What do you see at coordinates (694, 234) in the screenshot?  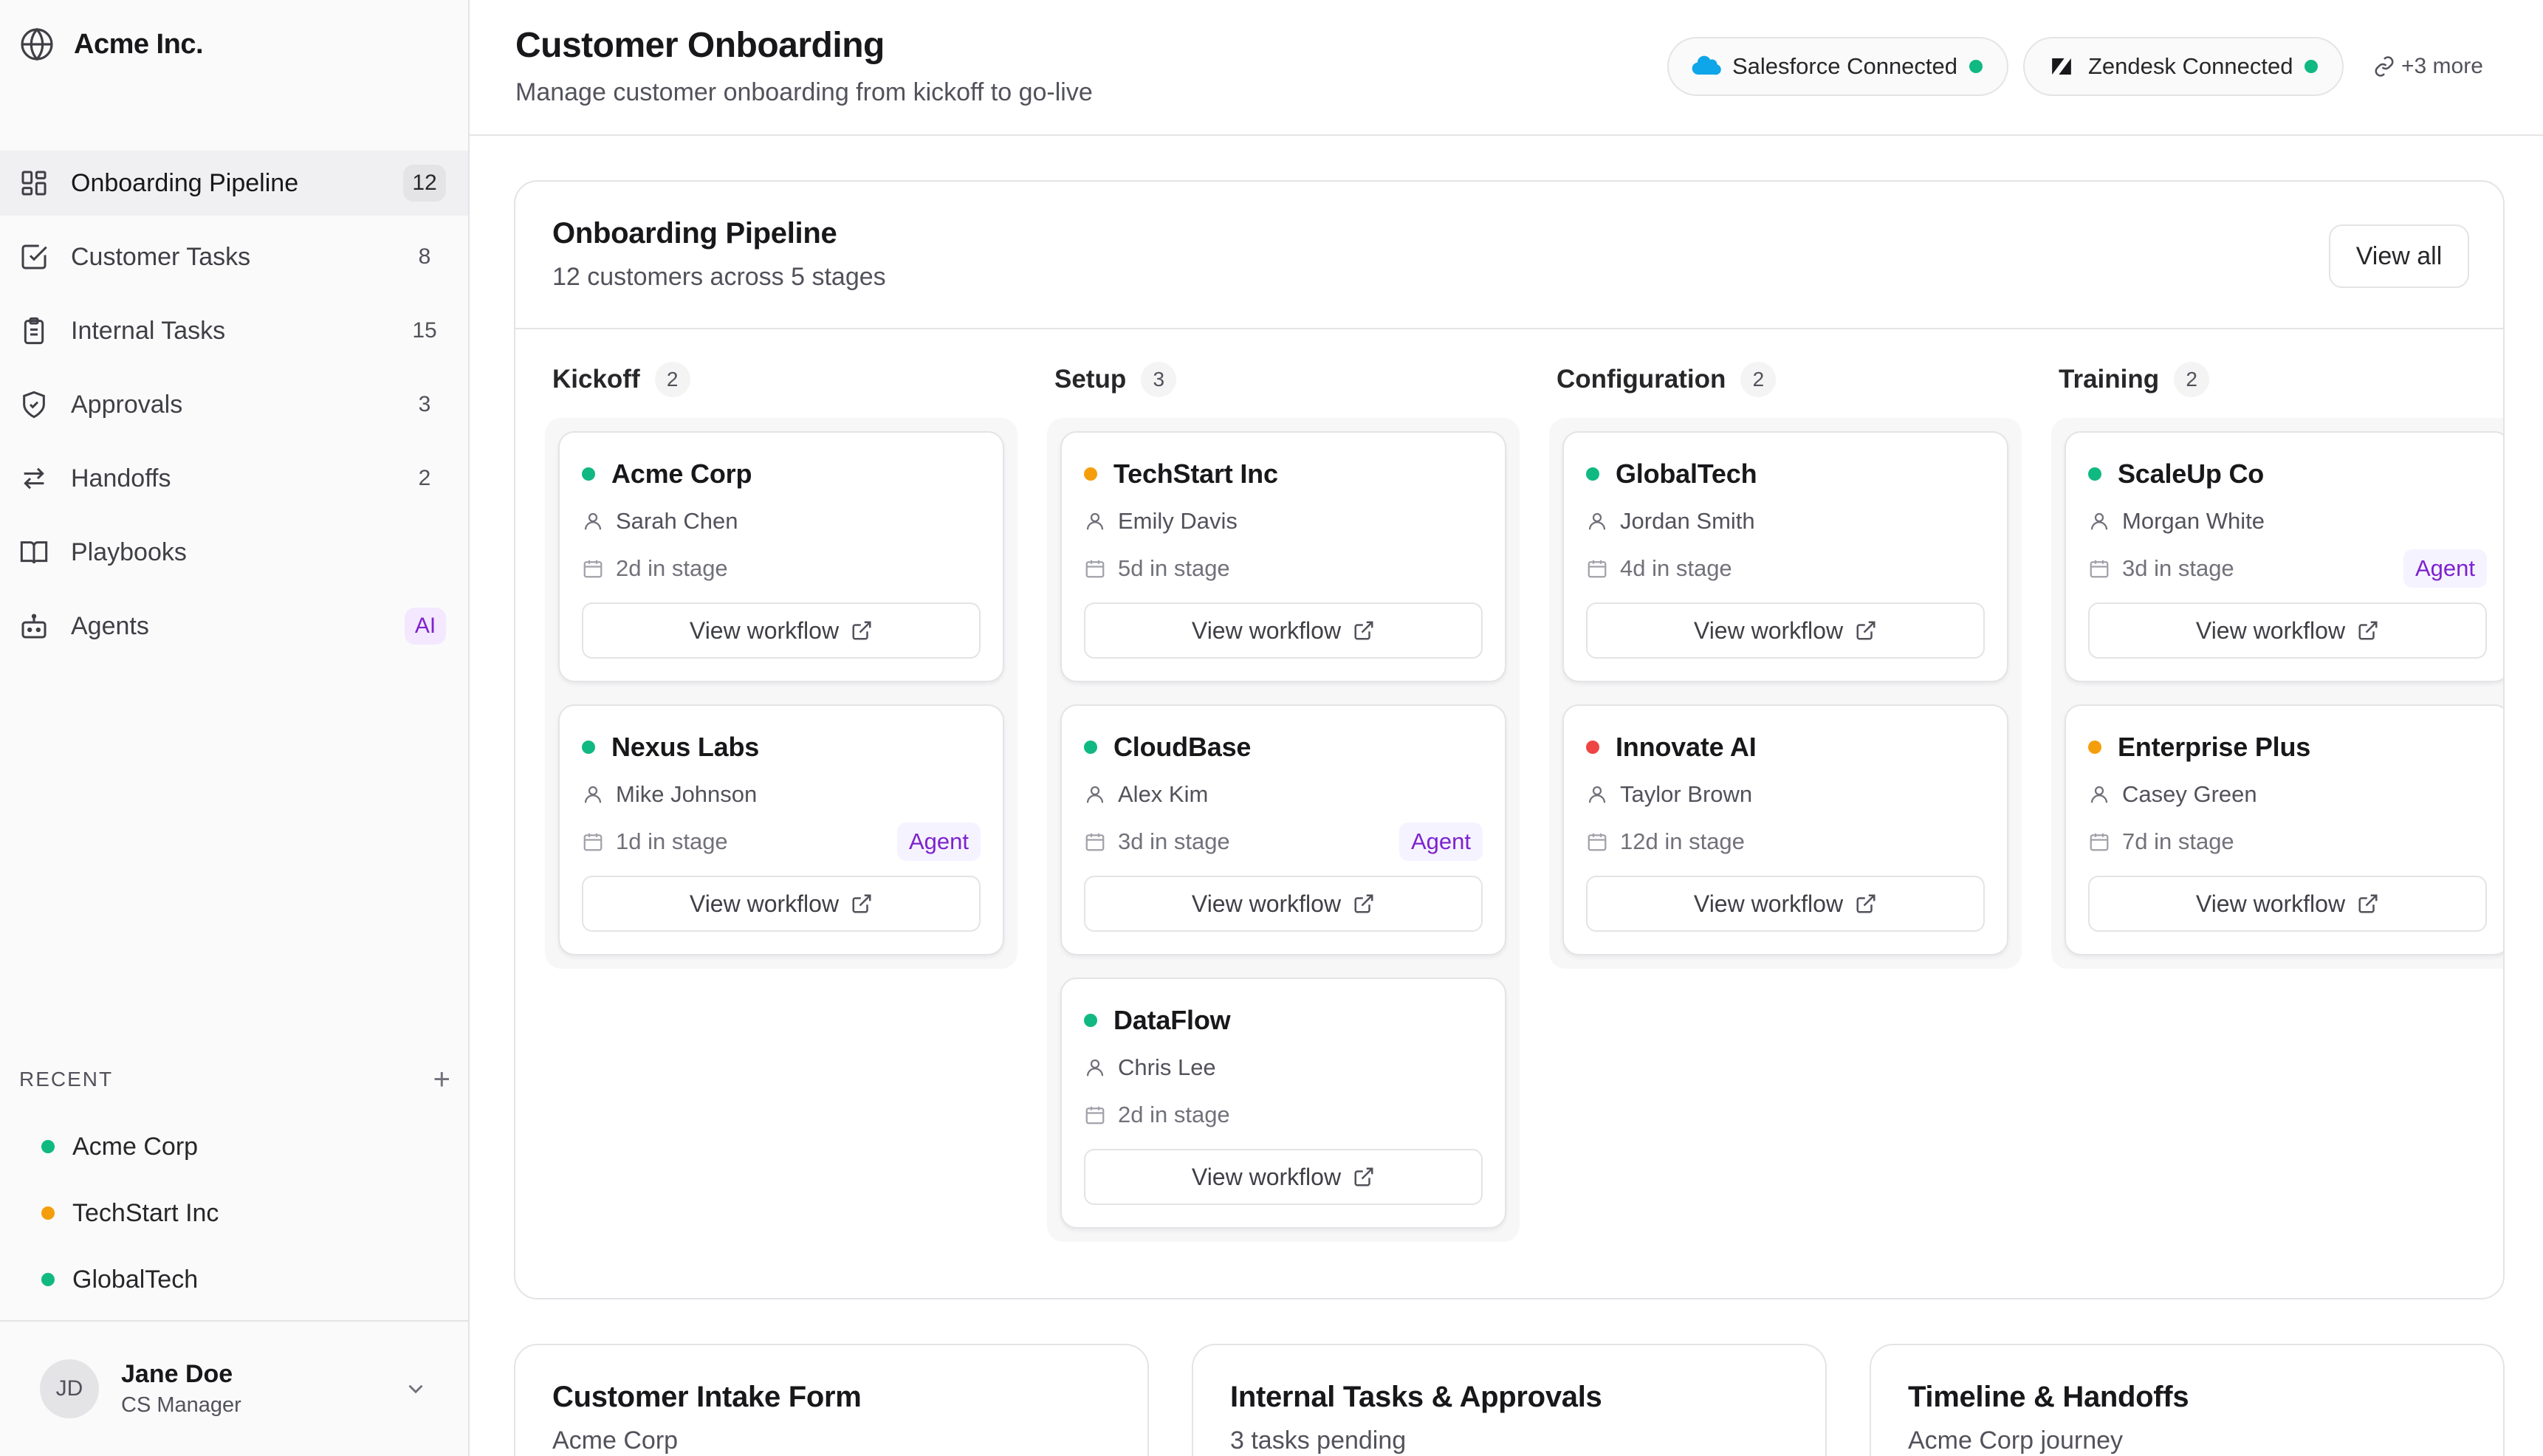 I see `pipeline-title: Onboarding Pipeline` at bounding box center [694, 234].